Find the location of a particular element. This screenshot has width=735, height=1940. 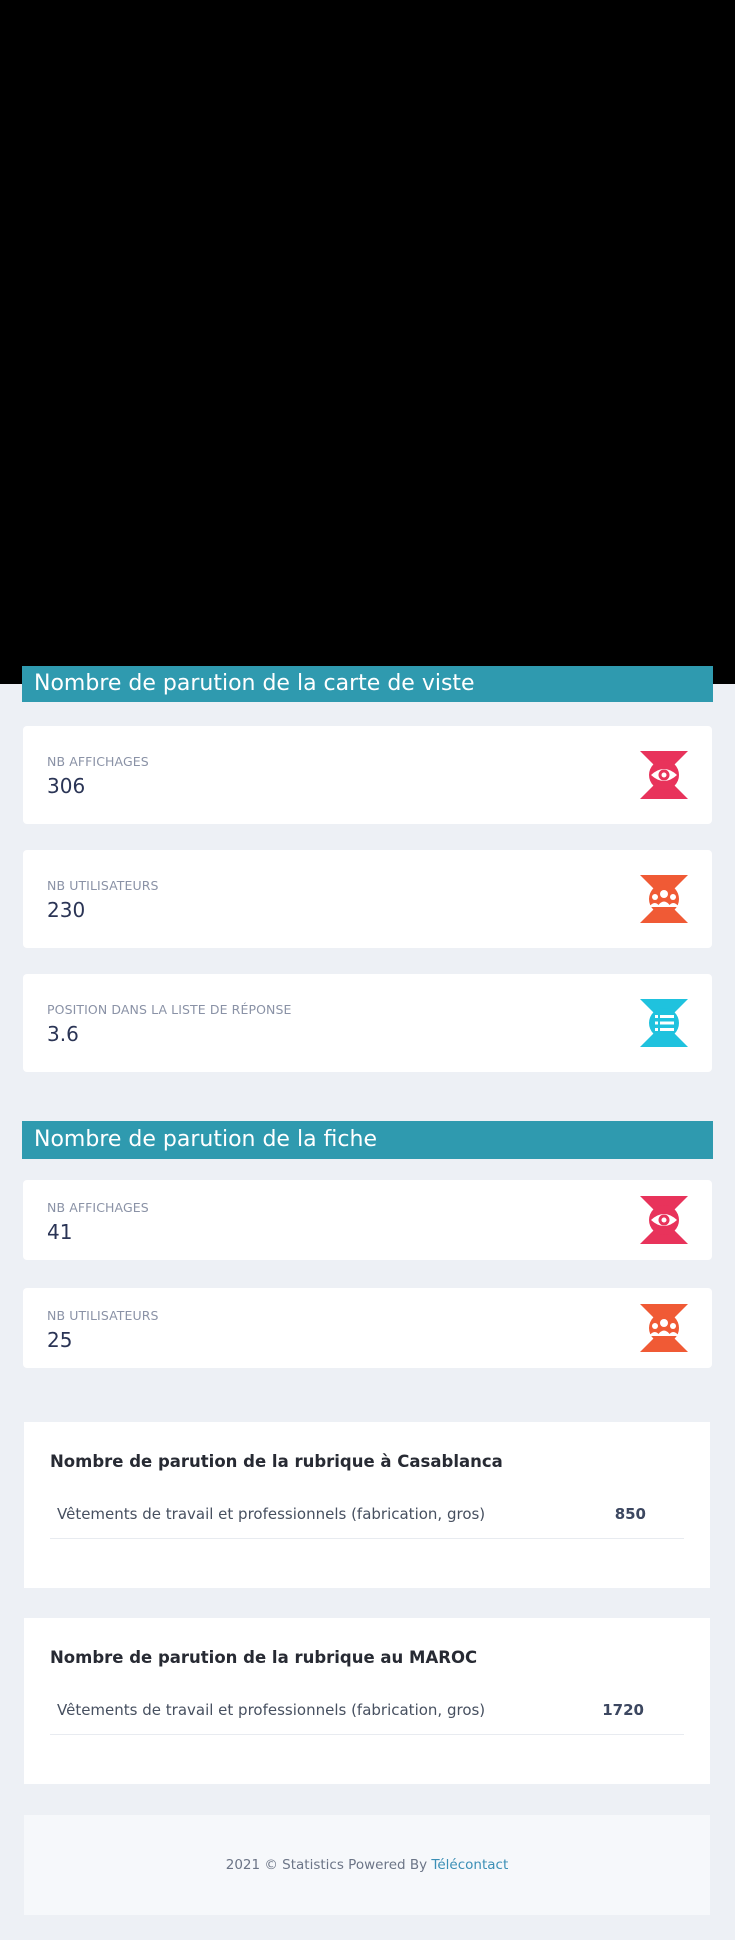

stat-card-affichages: NB AFFICHAGES 306 is located at coordinates (367, 775).